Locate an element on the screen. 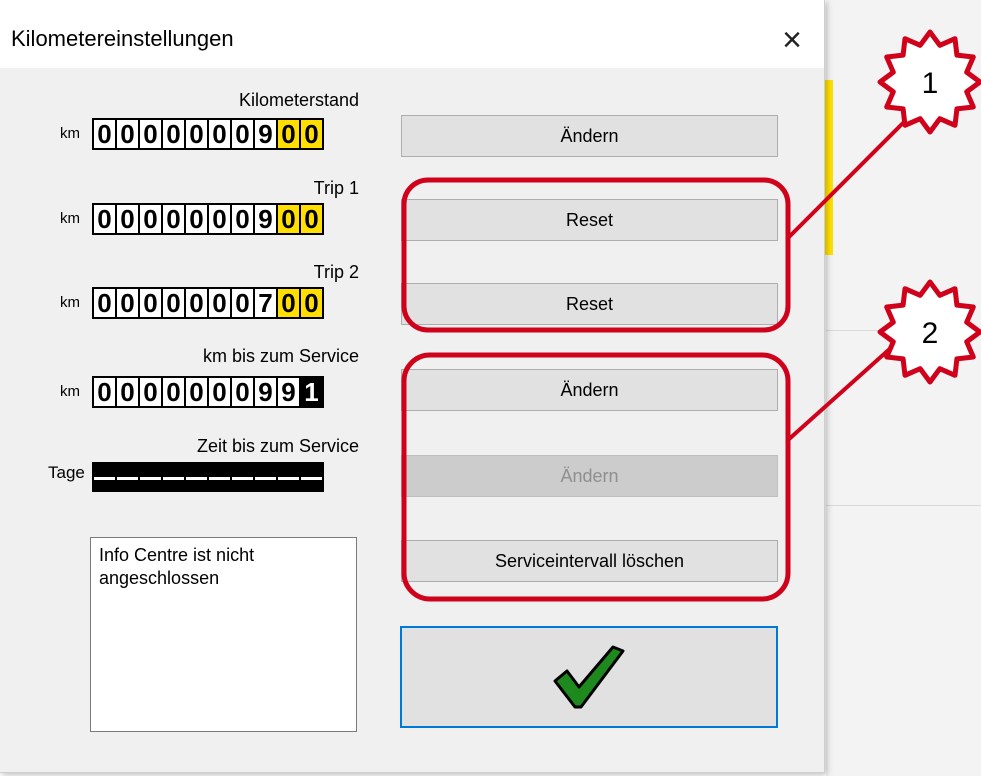 Image resolution: width=981 pixels, height=776 pixels. trip2-reset-button: Reset is located at coordinates (589, 304).